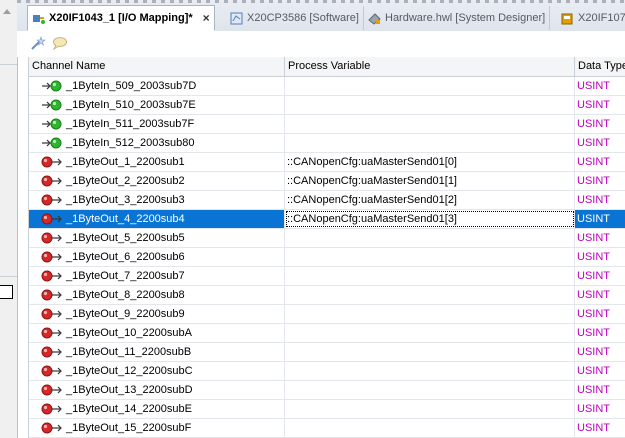 The width and height of the screenshot is (625, 438). I want to click on channel-name-cell: _1ByteOut_4_2200sub4, so click(157, 219).